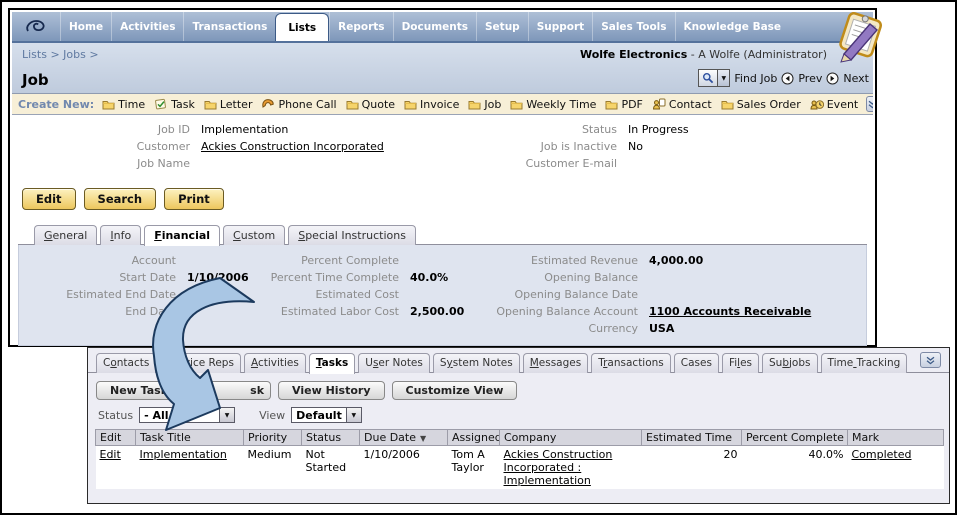 Image resolution: width=957 pixels, height=515 pixels. Describe the element at coordinates (930, 360) in the screenshot. I see `collapse-panel-button` at that location.